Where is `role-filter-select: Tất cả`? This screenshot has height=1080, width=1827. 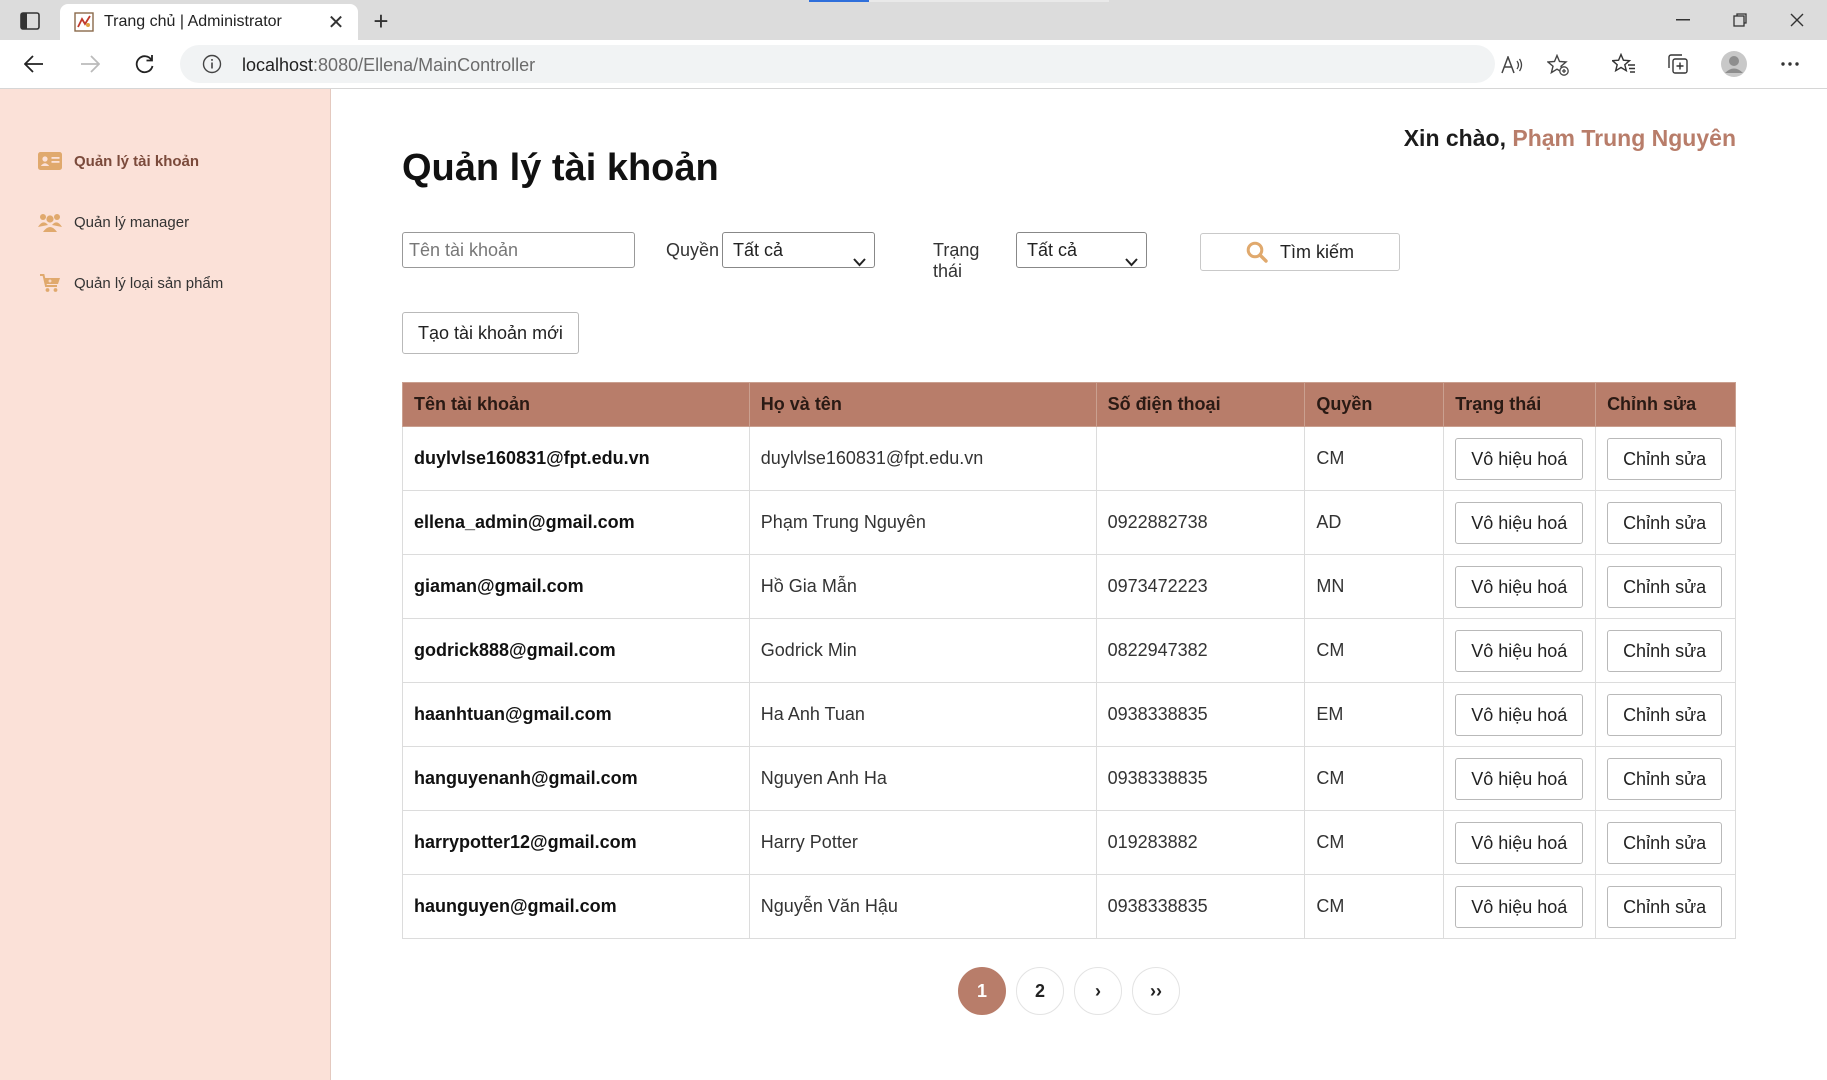 role-filter-select: Tất cả is located at coordinates (798, 250).